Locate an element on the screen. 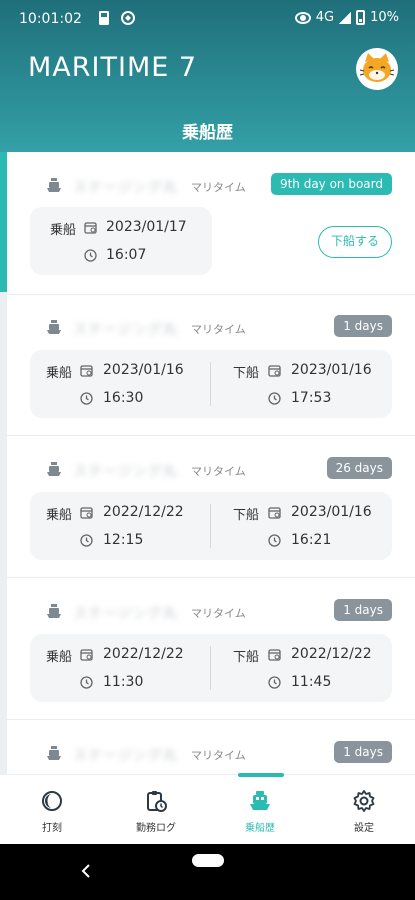 This screenshot has height=900, width=415. tab-work-log: 勤務ログ is located at coordinates (156, 810).